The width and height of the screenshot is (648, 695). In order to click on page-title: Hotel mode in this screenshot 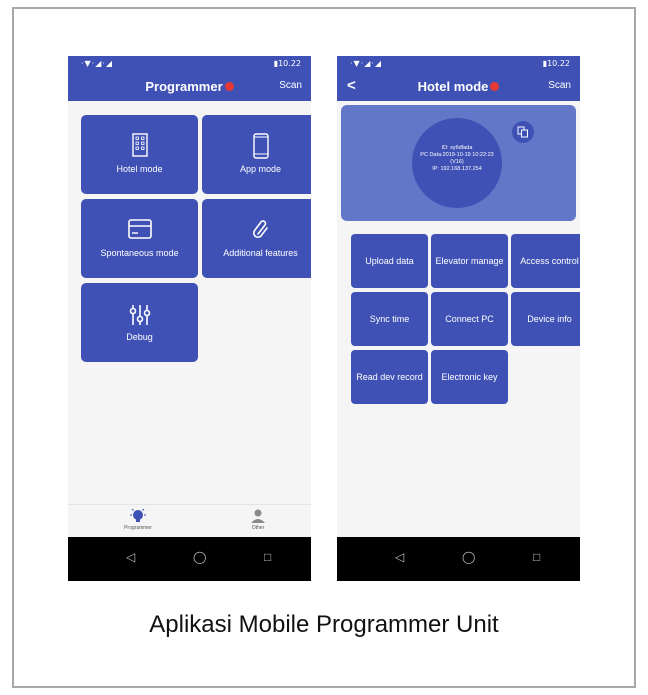, I will do `click(458, 86)`.